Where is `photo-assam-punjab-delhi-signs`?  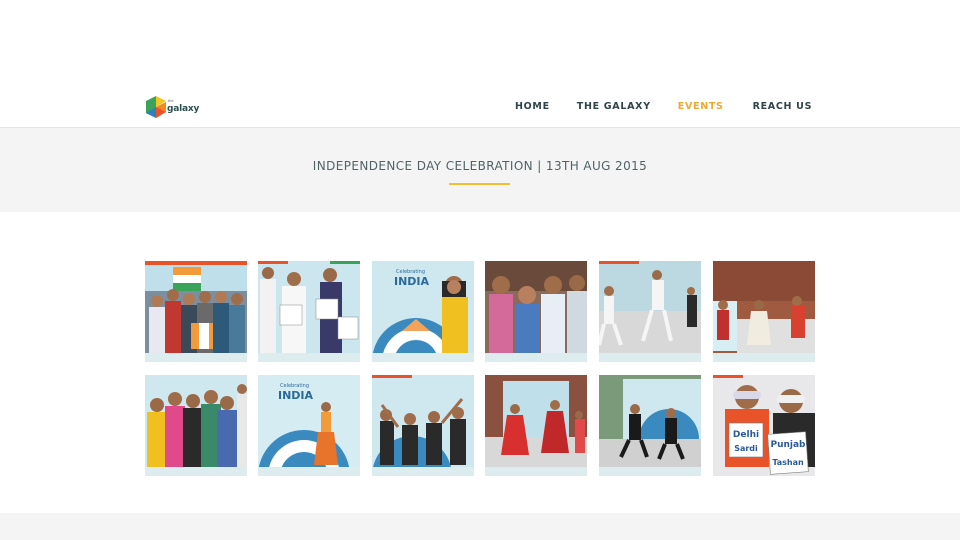 photo-assam-punjab-delhi-signs is located at coordinates (309, 311).